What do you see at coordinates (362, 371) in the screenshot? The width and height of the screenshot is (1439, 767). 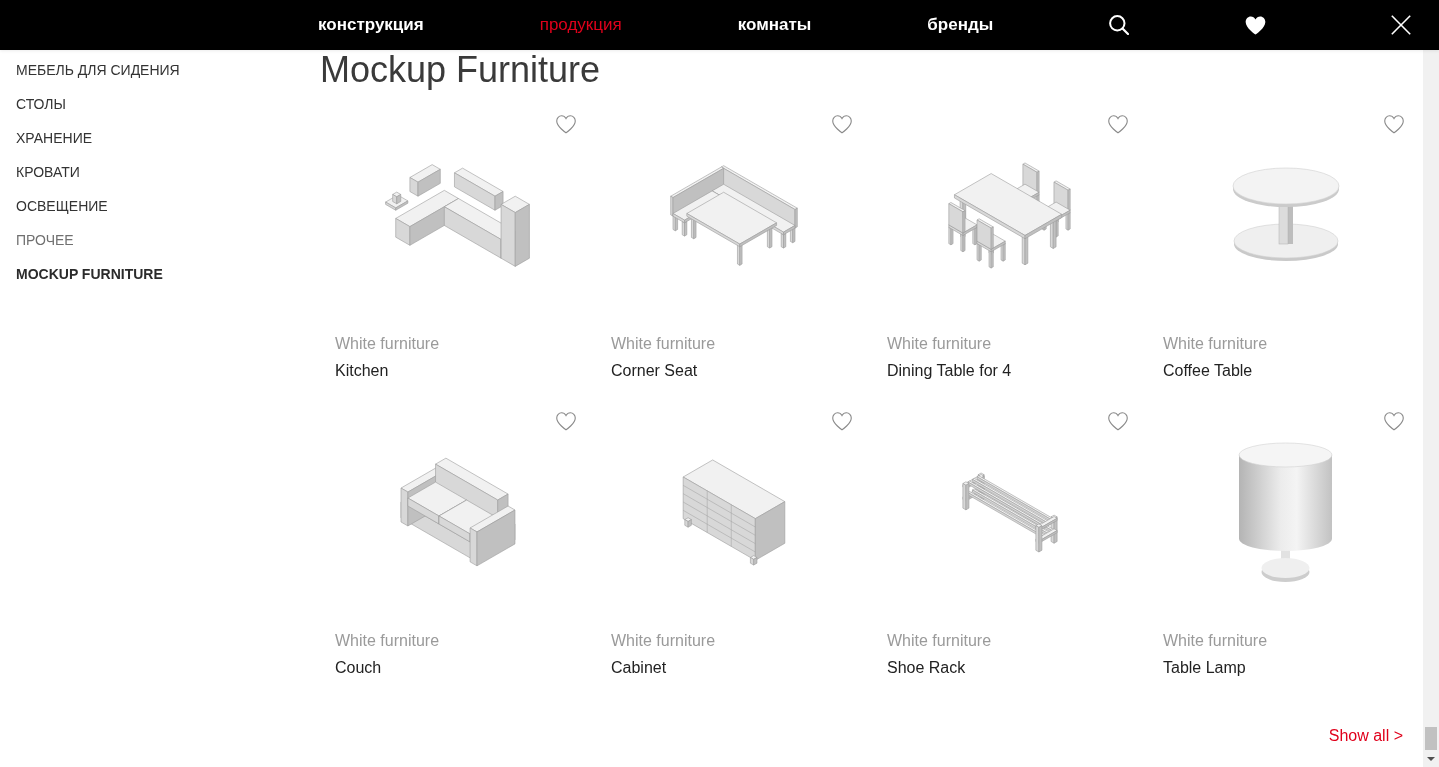 I see `product-name: Kitchen` at bounding box center [362, 371].